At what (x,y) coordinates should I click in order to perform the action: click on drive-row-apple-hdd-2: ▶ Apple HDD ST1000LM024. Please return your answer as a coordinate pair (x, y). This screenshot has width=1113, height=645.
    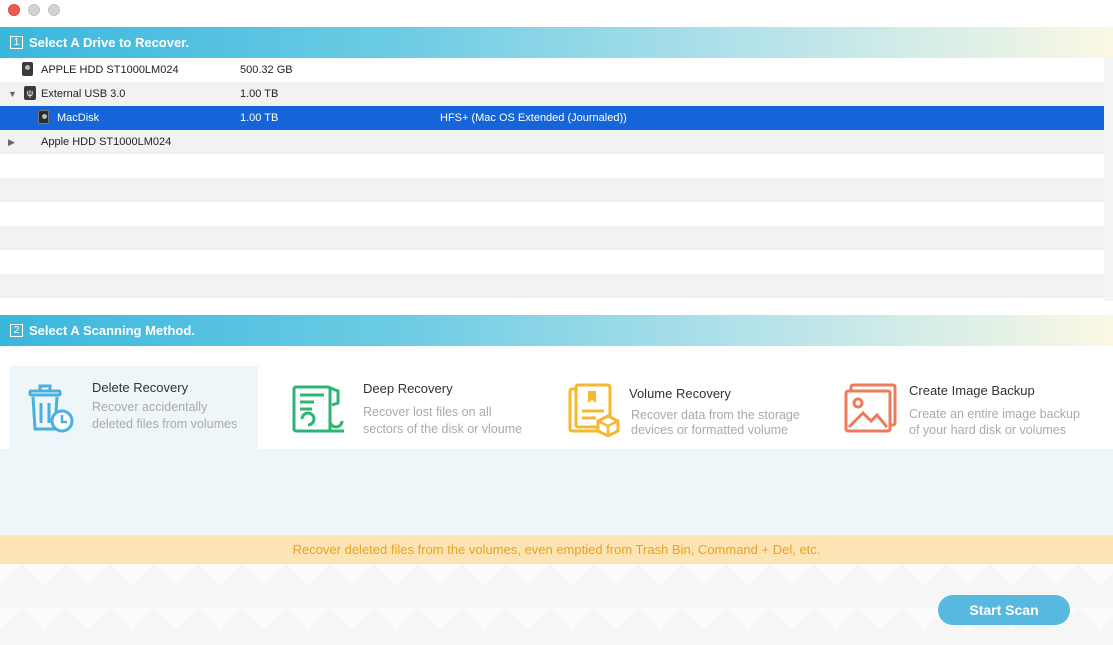
    Looking at the image, I should click on (556, 142).